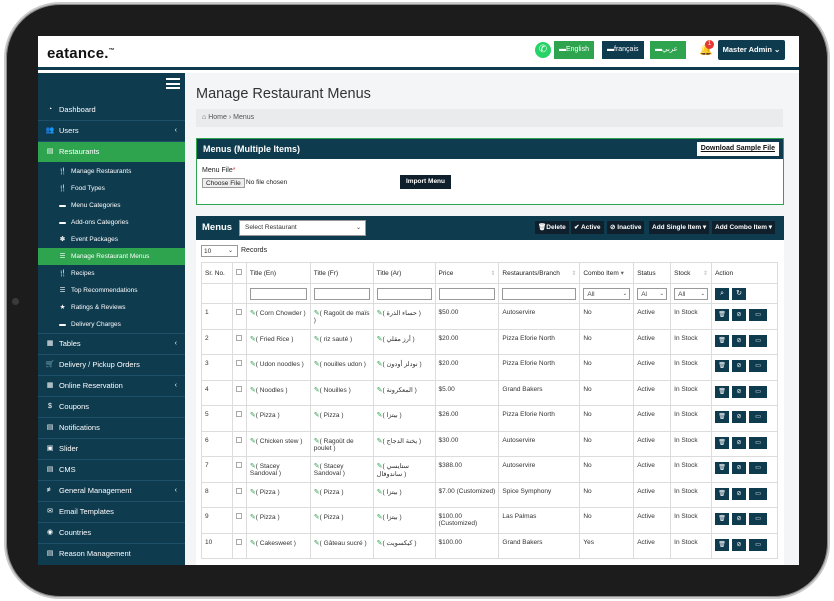 The height and width of the screenshot is (601, 834). What do you see at coordinates (744, 227) in the screenshot?
I see `add-combo-item-button: Add Combo Item ▾` at bounding box center [744, 227].